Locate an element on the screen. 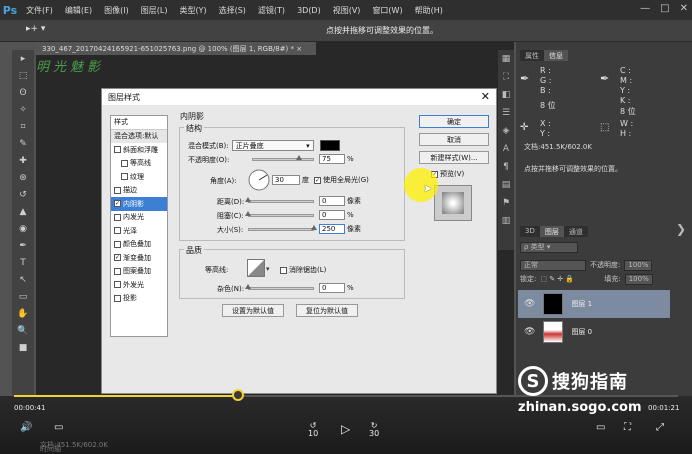 This screenshot has width=692, height=454. style-item: 混合选项:默认 is located at coordinates (139, 136).